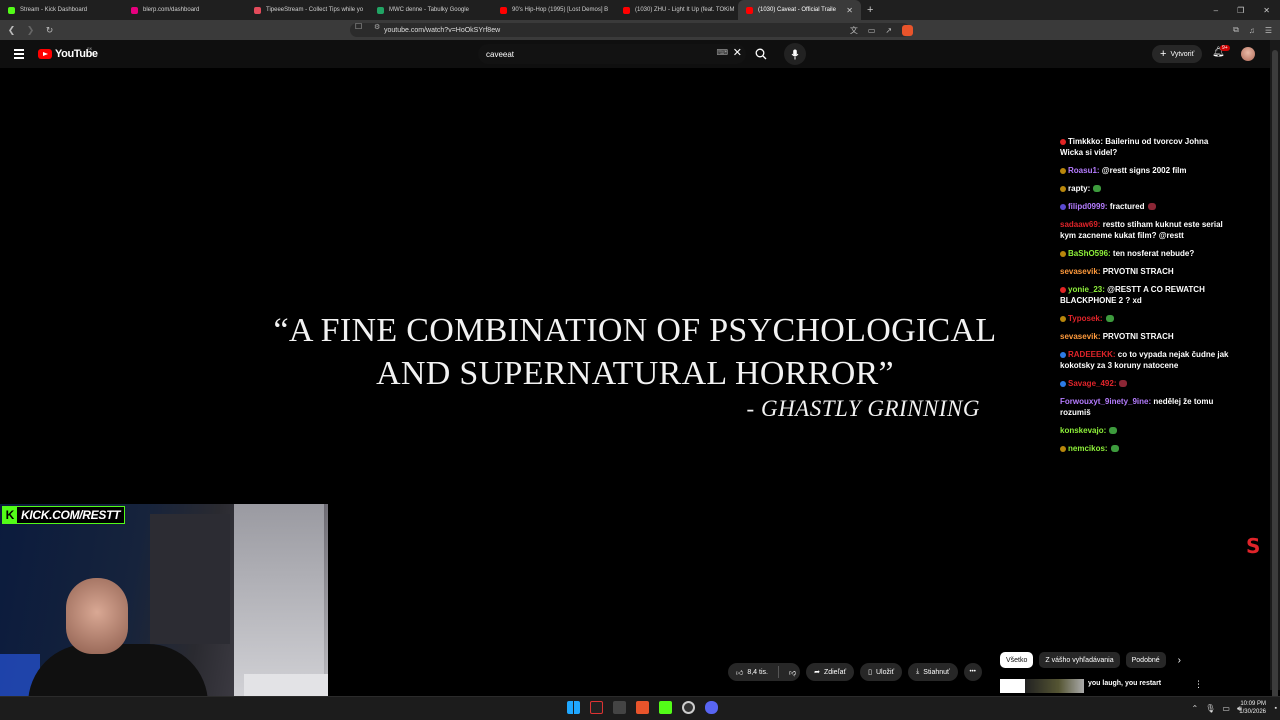 This screenshot has height=720, width=1280. What do you see at coordinates (377, 27) in the screenshot?
I see `site-info-icon: ⚙` at bounding box center [377, 27].